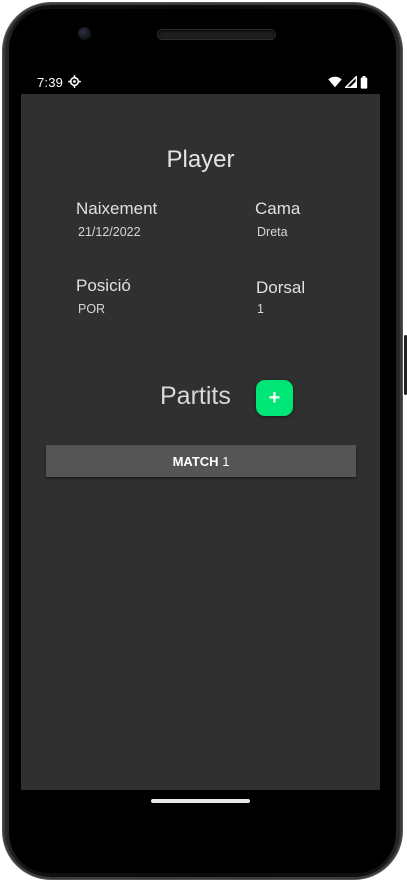  Describe the element at coordinates (226, 461) in the screenshot. I see `match-number: 1` at that location.